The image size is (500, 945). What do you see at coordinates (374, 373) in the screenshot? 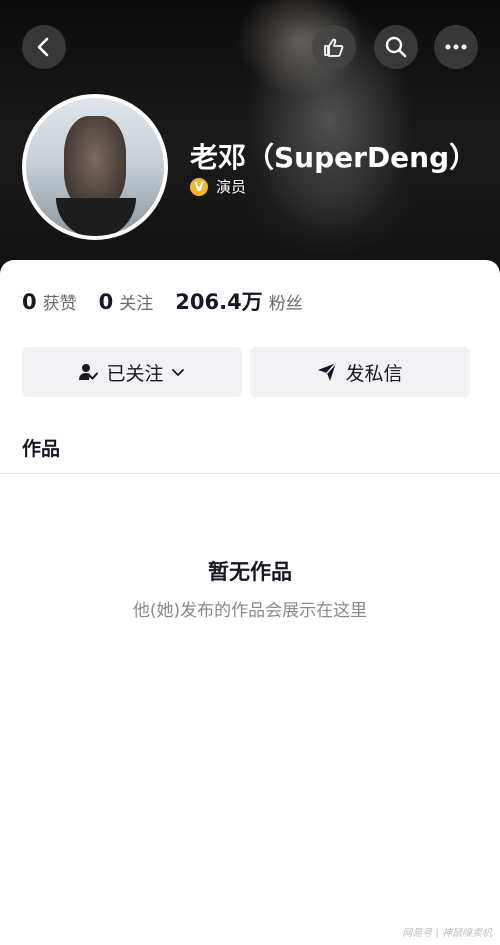
I see `message-label: 发私信` at bounding box center [374, 373].